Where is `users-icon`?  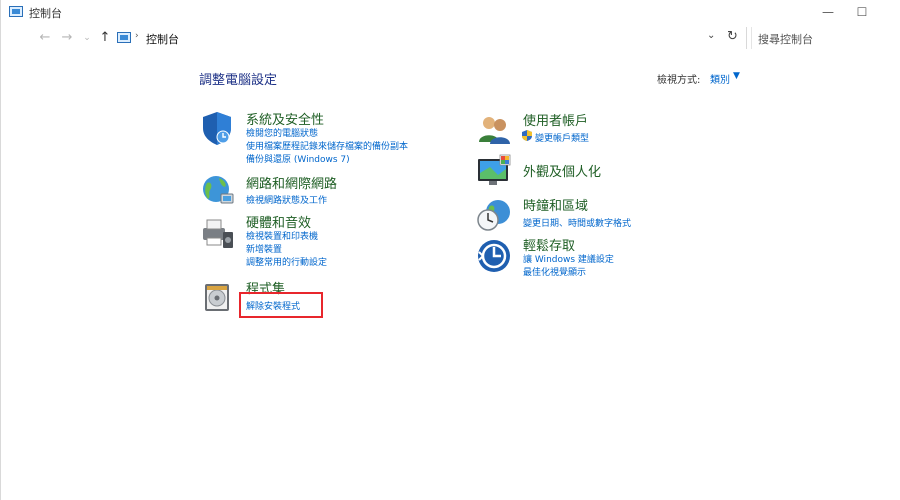
users-icon is located at coordinates (494, 130).